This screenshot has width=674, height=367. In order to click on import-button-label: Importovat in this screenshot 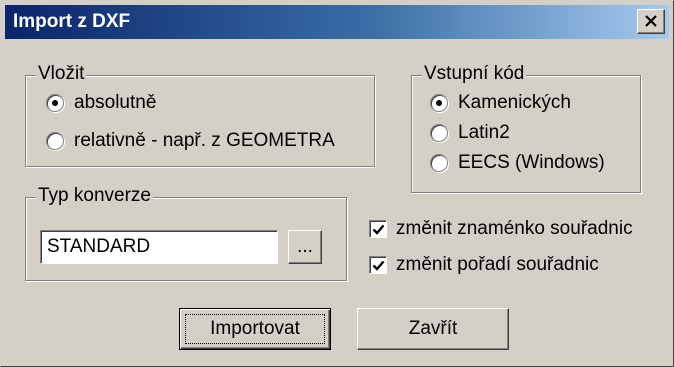, I will do `click(255, 328)`.